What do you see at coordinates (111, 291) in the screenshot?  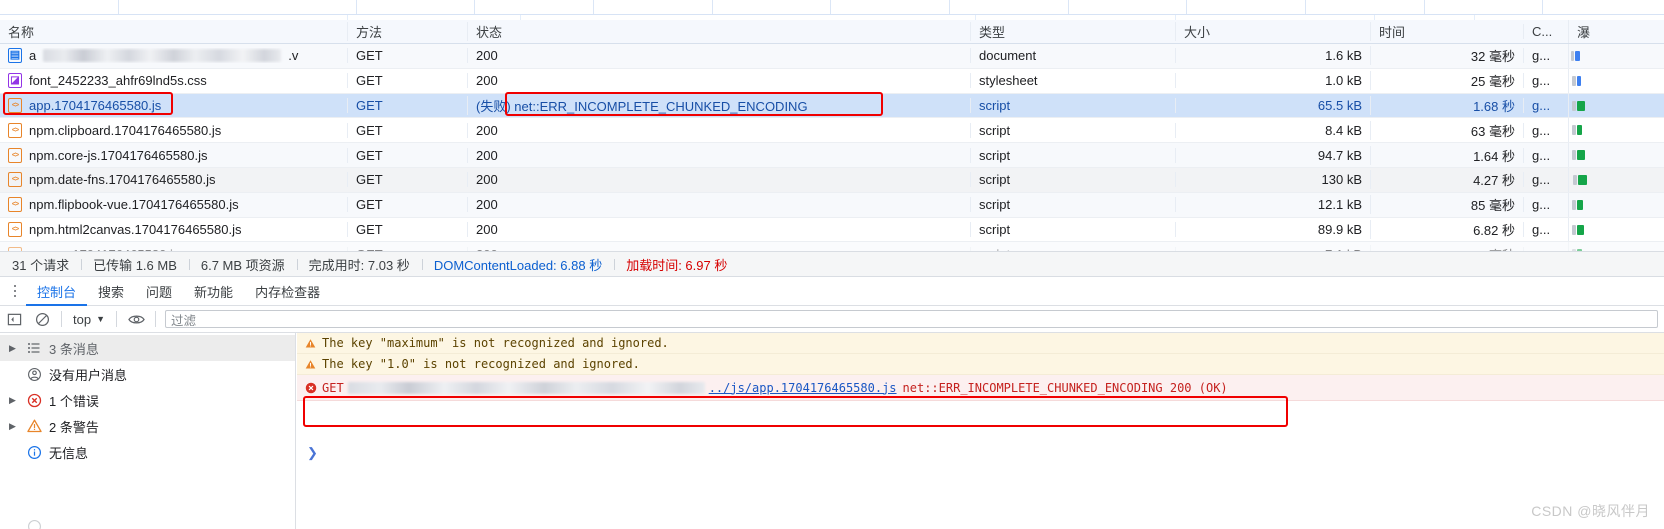 I see `tab-search: 搜索` at bounding box center [111, 291].